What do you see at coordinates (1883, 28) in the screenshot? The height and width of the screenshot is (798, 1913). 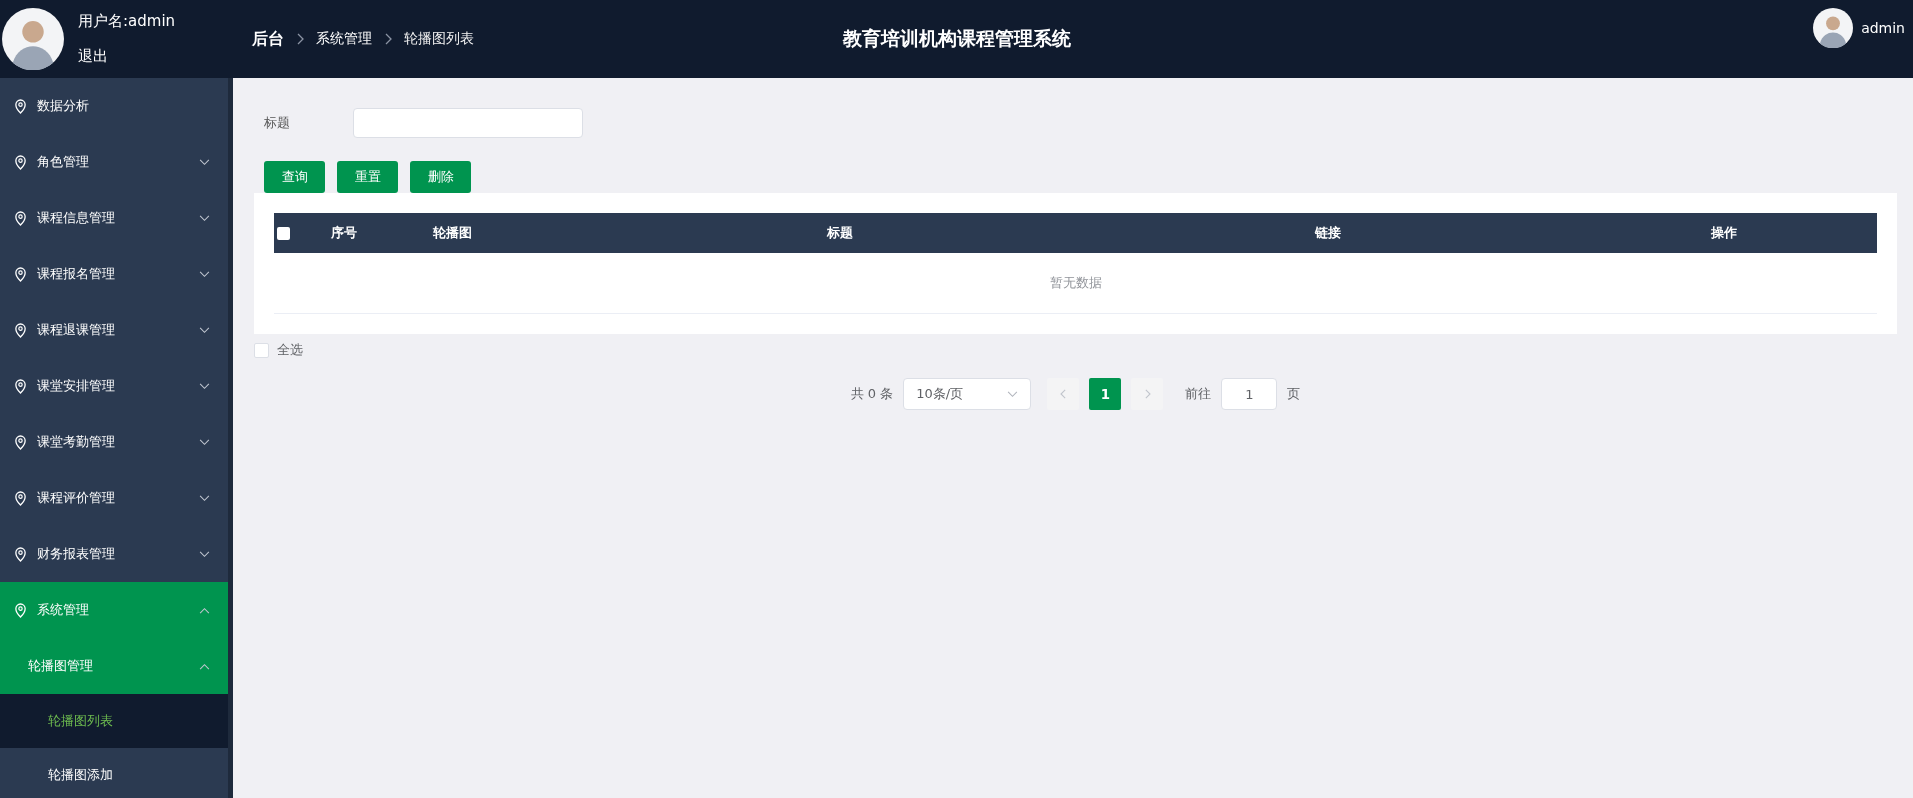 I see `user-name: admin` at bounding box center [1883, 28].